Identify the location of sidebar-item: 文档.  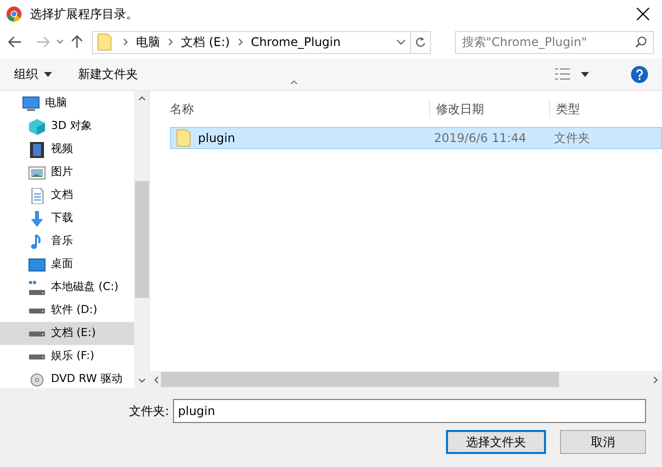
(67, 195).